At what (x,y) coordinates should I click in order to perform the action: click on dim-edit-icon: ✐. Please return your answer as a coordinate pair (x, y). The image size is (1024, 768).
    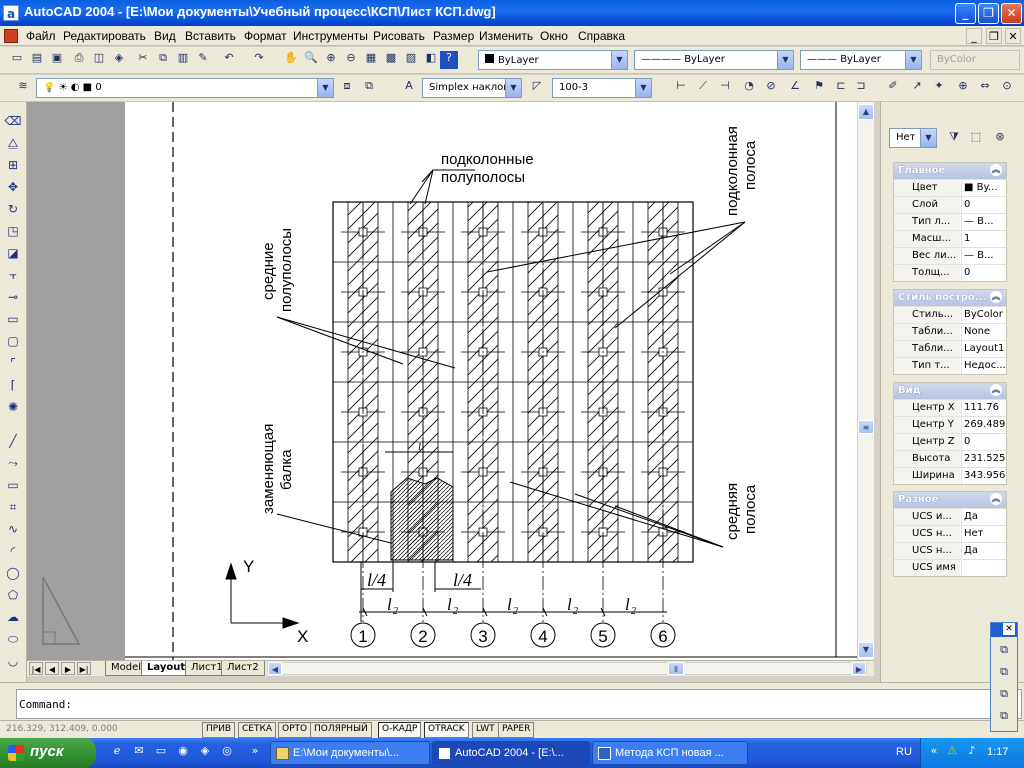
    Looking at the image, I should click on (893, 88).